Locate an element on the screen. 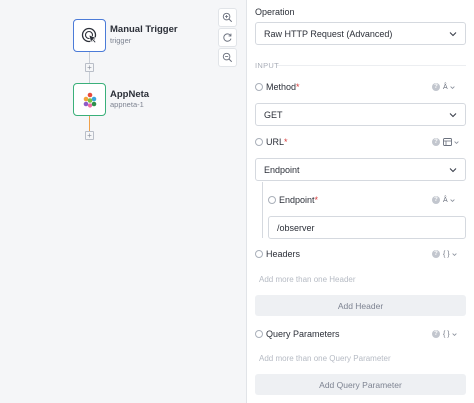 This screenshot has height=403, width=474. manual-trigger-node is located at coordinates (89, 35).